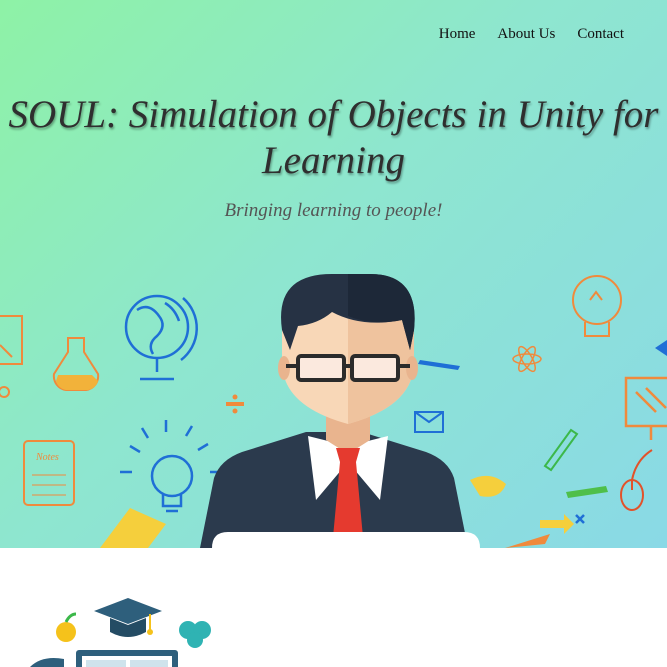  Describe the element at coordinates (161, 337) in the screenshot. I see `globe-icon` at that location.